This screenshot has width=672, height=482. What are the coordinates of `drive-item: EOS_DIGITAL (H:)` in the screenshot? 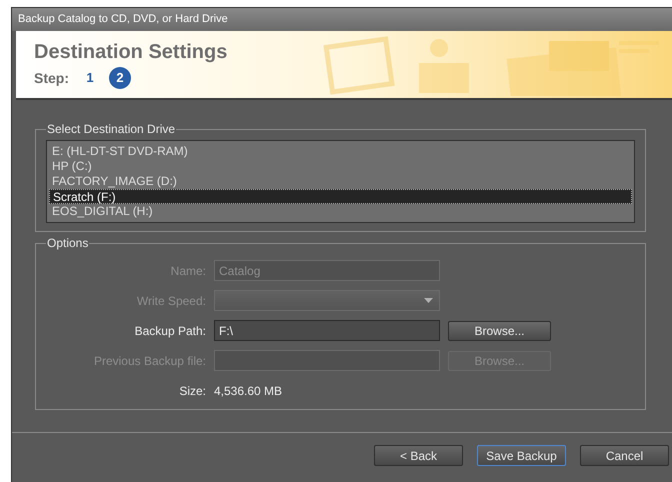 It's located at (340, 211).